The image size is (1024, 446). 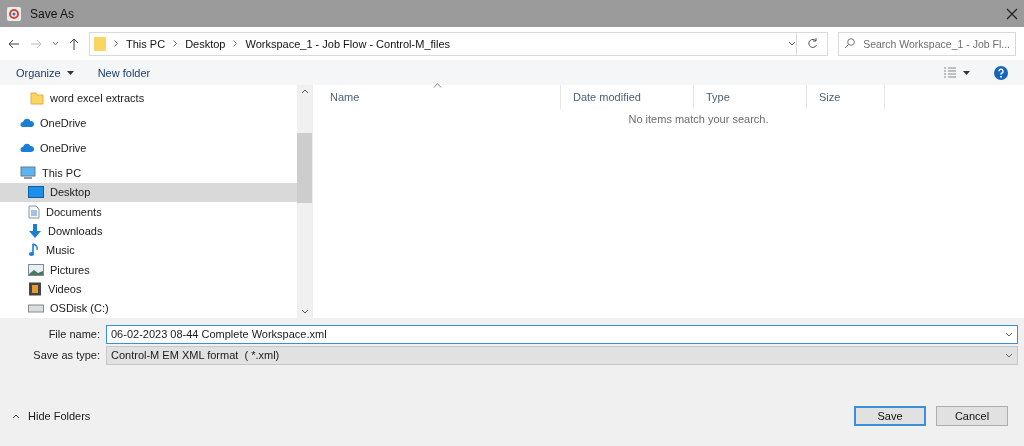 I want to click on address-bar: This PC Desktop Workspace_1 - Job Flow - Control-M_files, so click(x=443, y=43).